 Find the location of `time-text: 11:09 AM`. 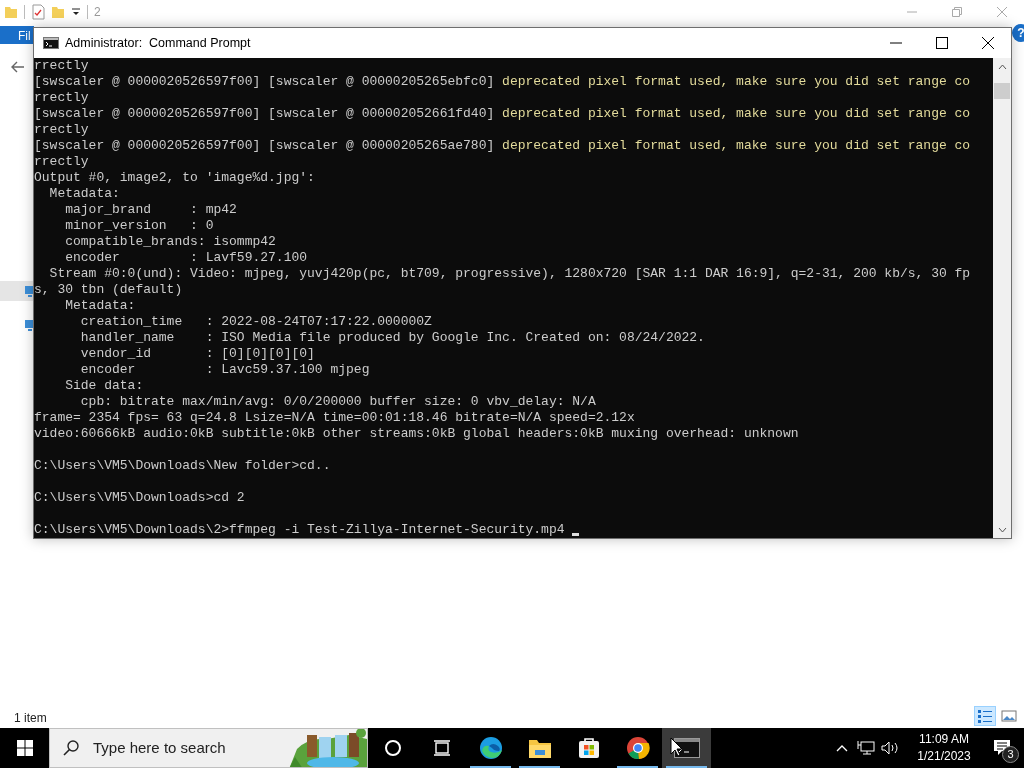

time-text: 11:09 AM is located at coordinates (944, 739).